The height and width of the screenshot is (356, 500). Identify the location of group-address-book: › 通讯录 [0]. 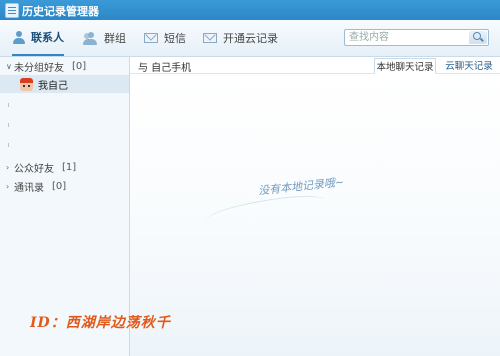
(64, 186).